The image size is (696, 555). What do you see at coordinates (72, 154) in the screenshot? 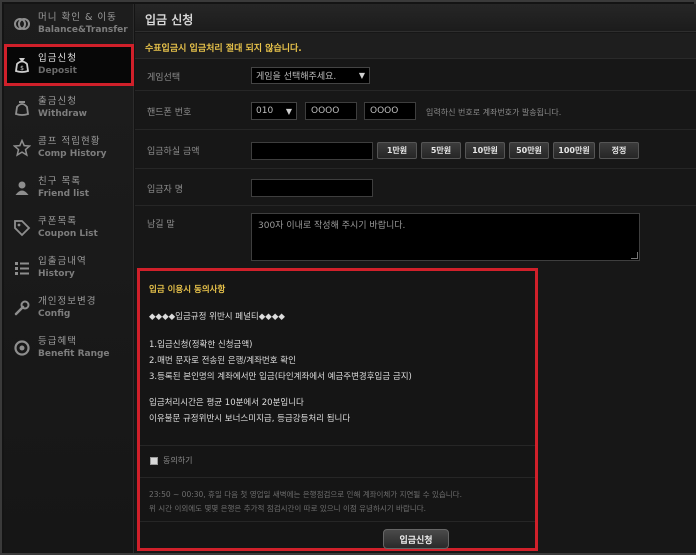
I see `sidebar-item-sublabel: Comp History` at bounding box center [72, 154].